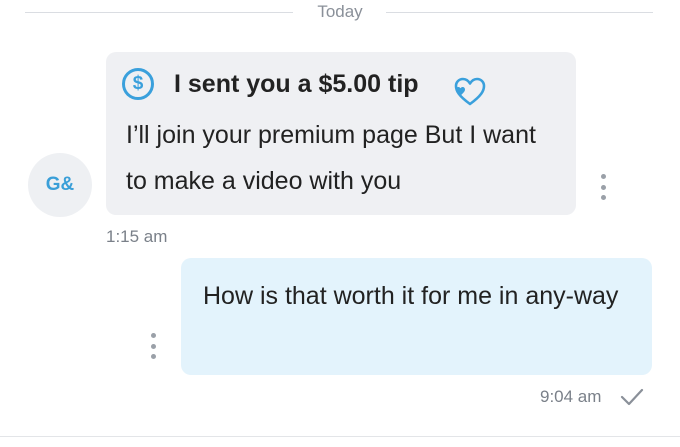 This screenshot has width=680, height=447. What do you see at coordinates (137, 236) in the screenshot?
I see `incoming-timestamp: 1:15 am` at bounding box center [137, 236].